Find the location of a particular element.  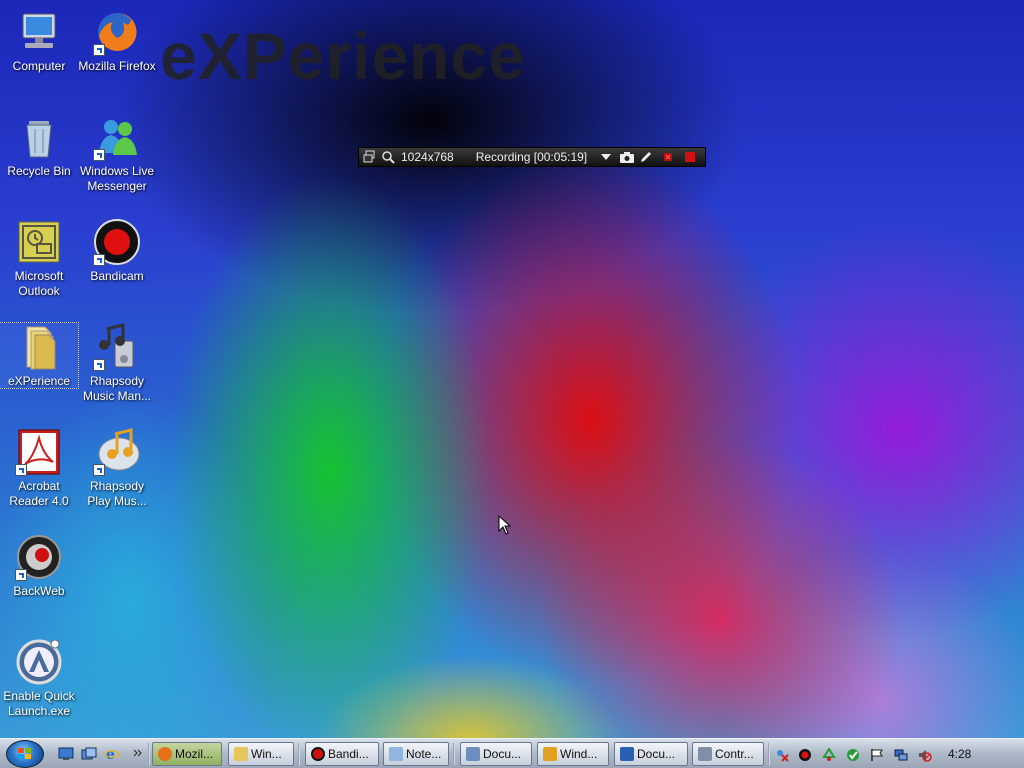

acrobat-icon is located at coordinates (39, 452).